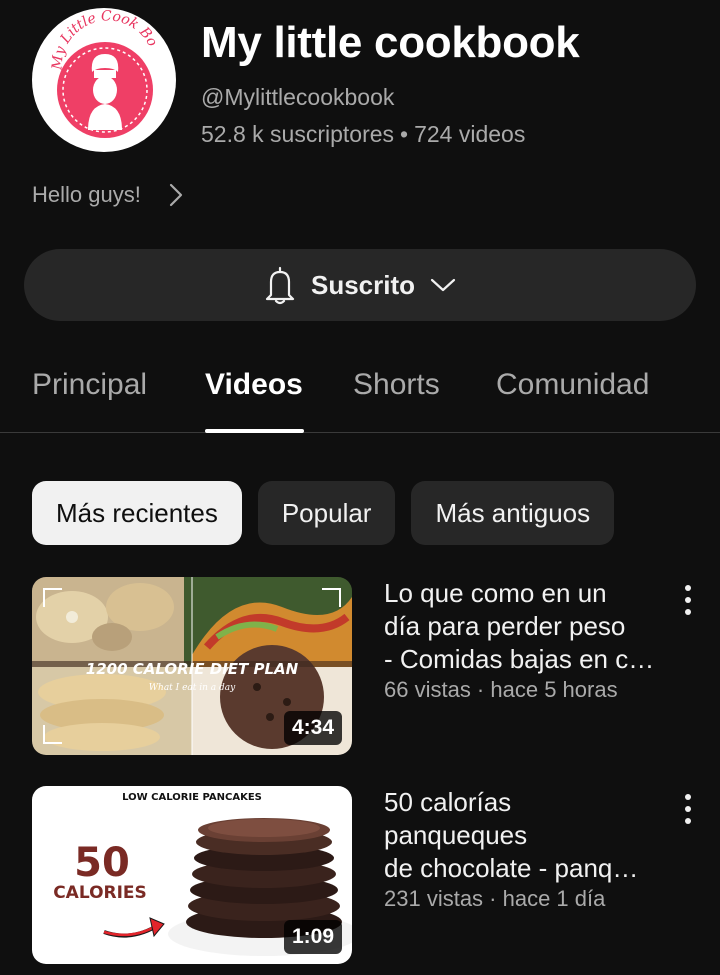 The image size is (720, 975). Describe the element at coordinates (298, 97) in the screenshot. I see `channel-handle: @Mylittlecookbook` at that location.